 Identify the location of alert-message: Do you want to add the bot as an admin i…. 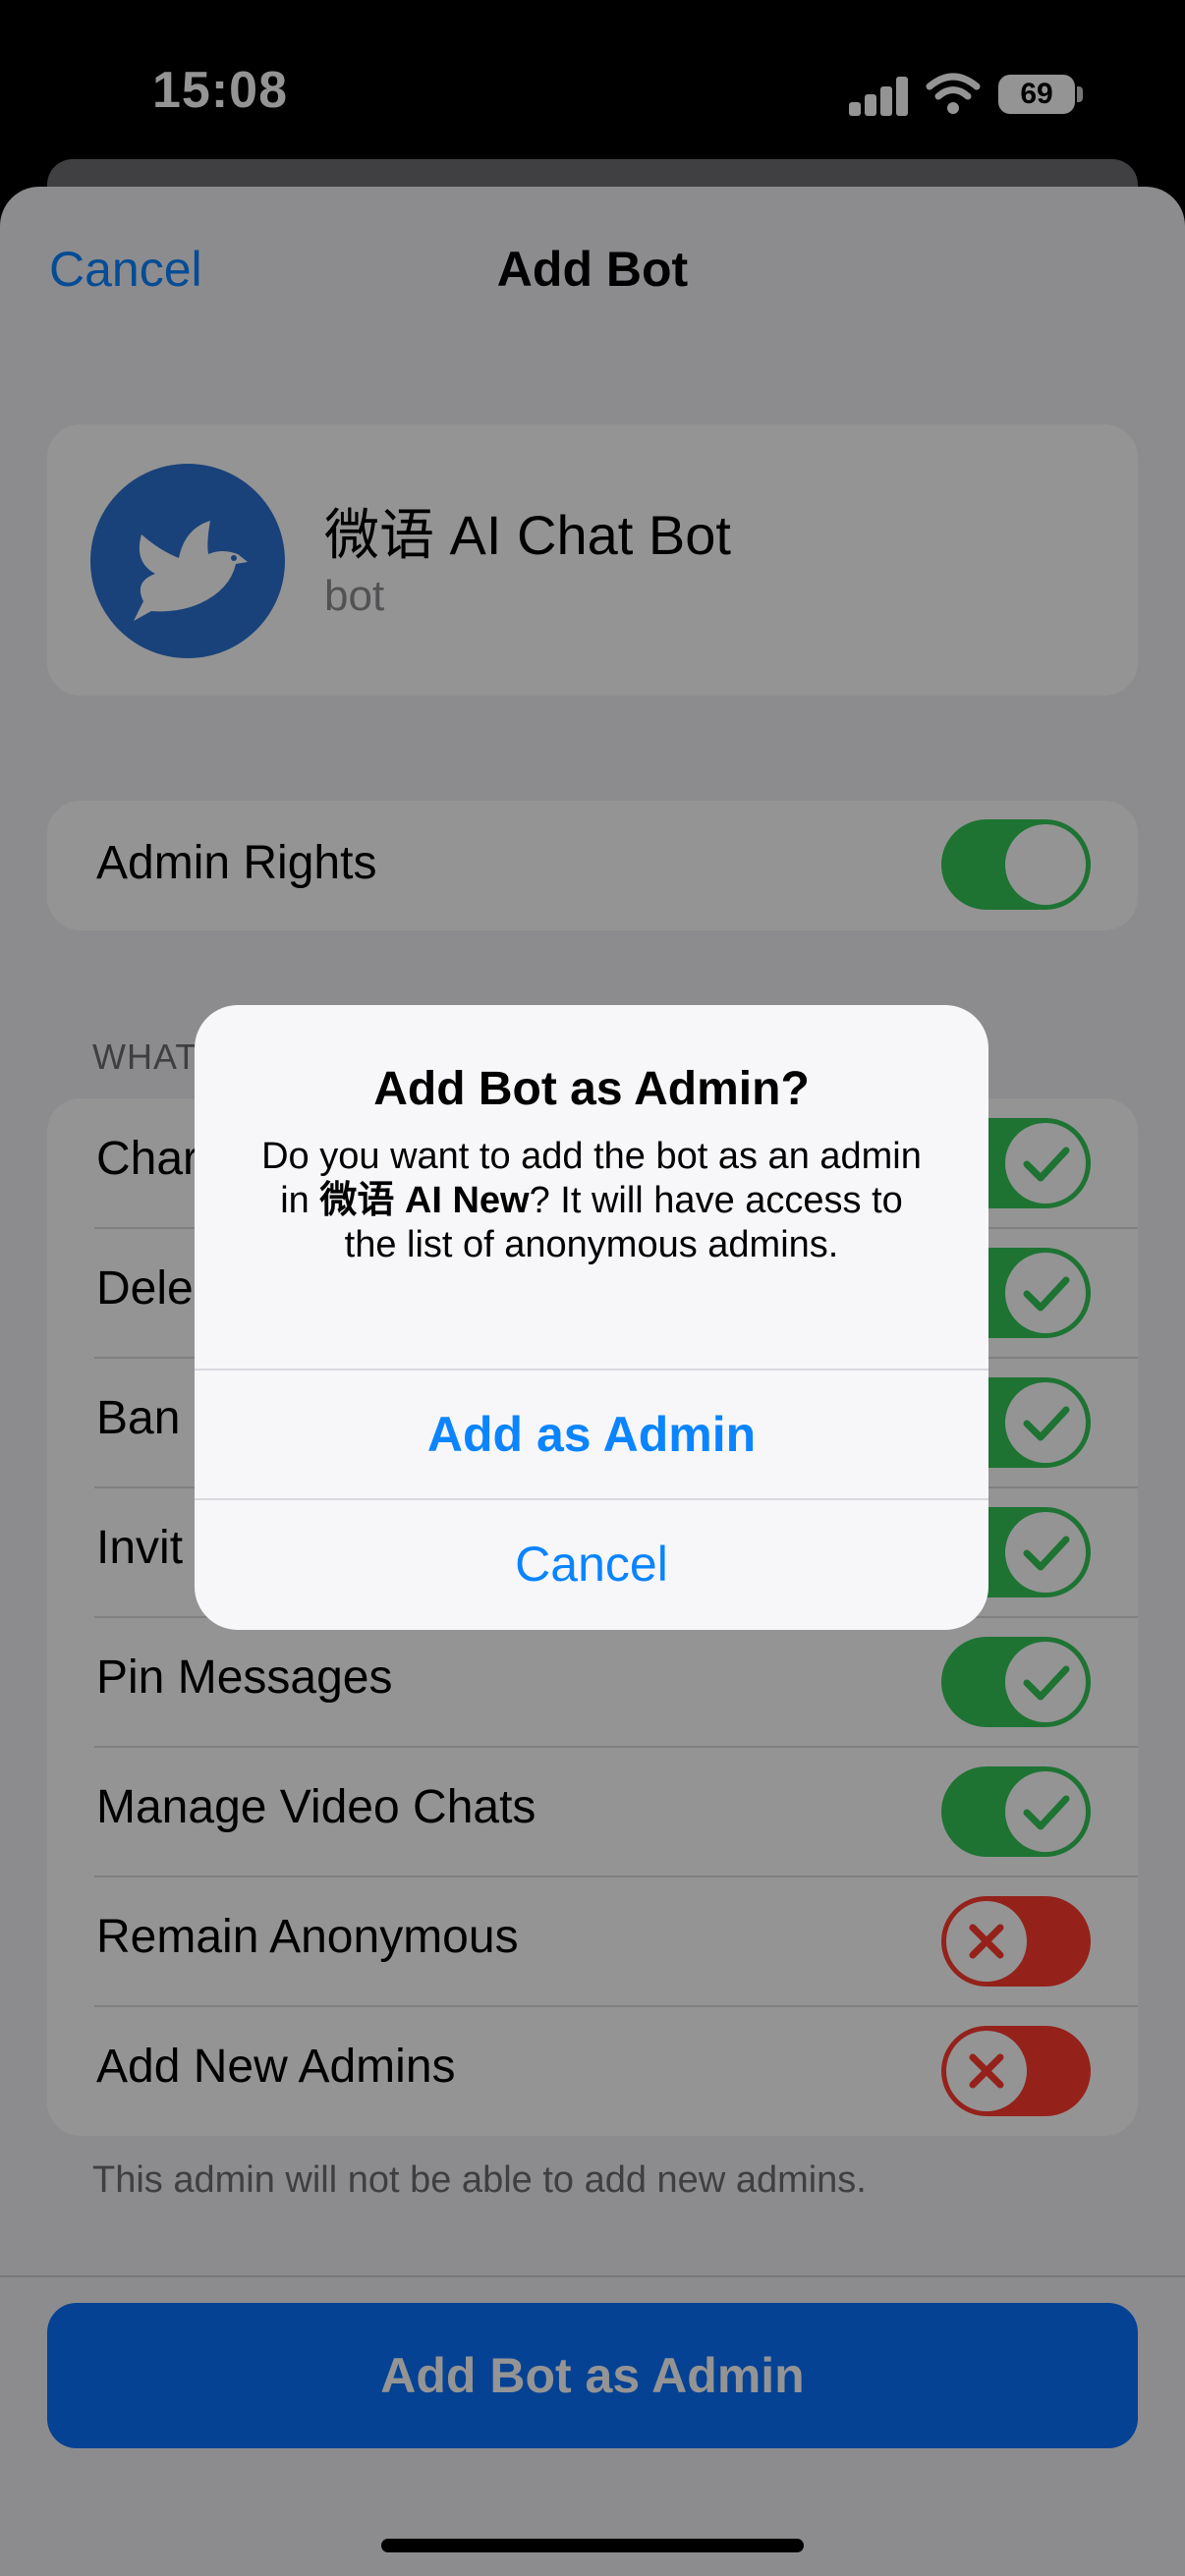
(592, 1201).